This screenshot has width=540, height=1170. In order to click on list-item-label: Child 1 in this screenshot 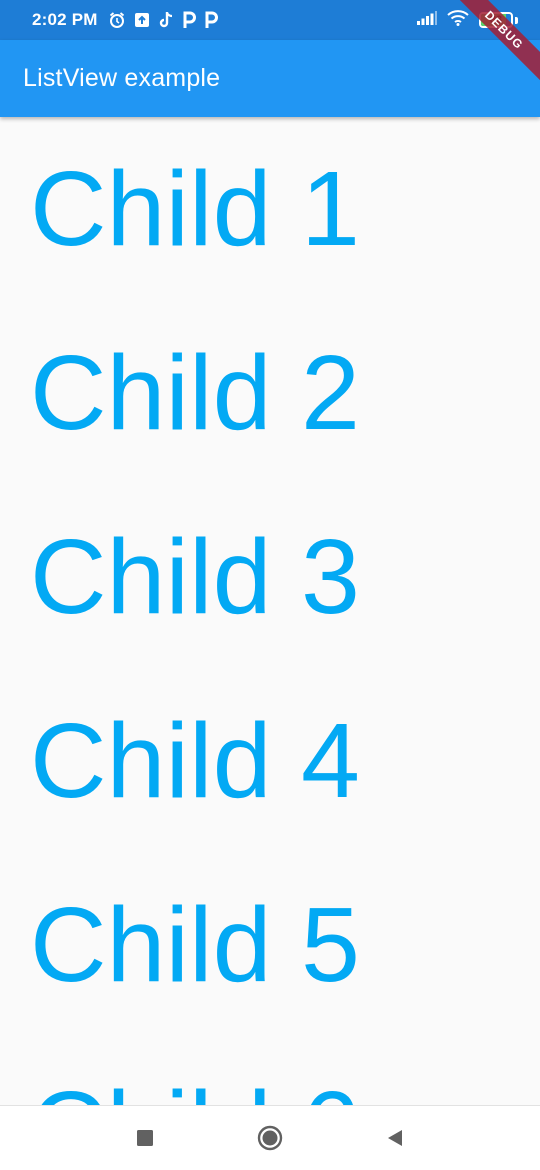, I will do `click(195, 209)`.